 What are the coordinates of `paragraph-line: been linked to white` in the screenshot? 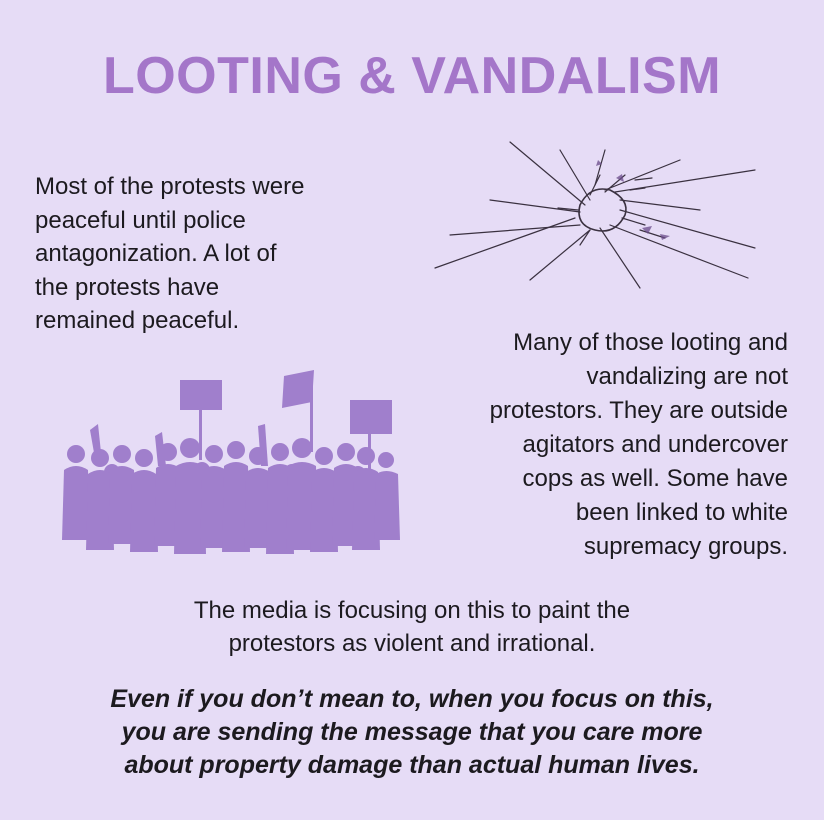 It's located at (681, 512).